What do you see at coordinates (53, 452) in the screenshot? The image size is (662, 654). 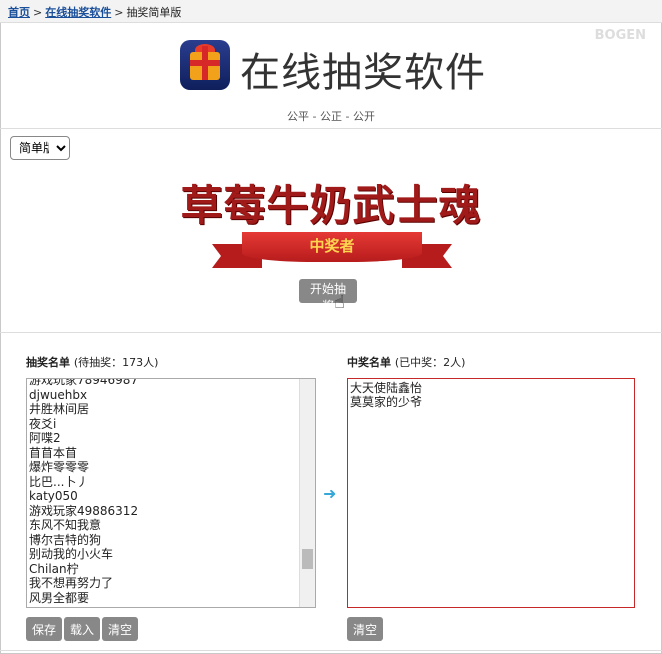 I see `pool-list-item: 苜苜本苜` at bounding box center [53, 452].